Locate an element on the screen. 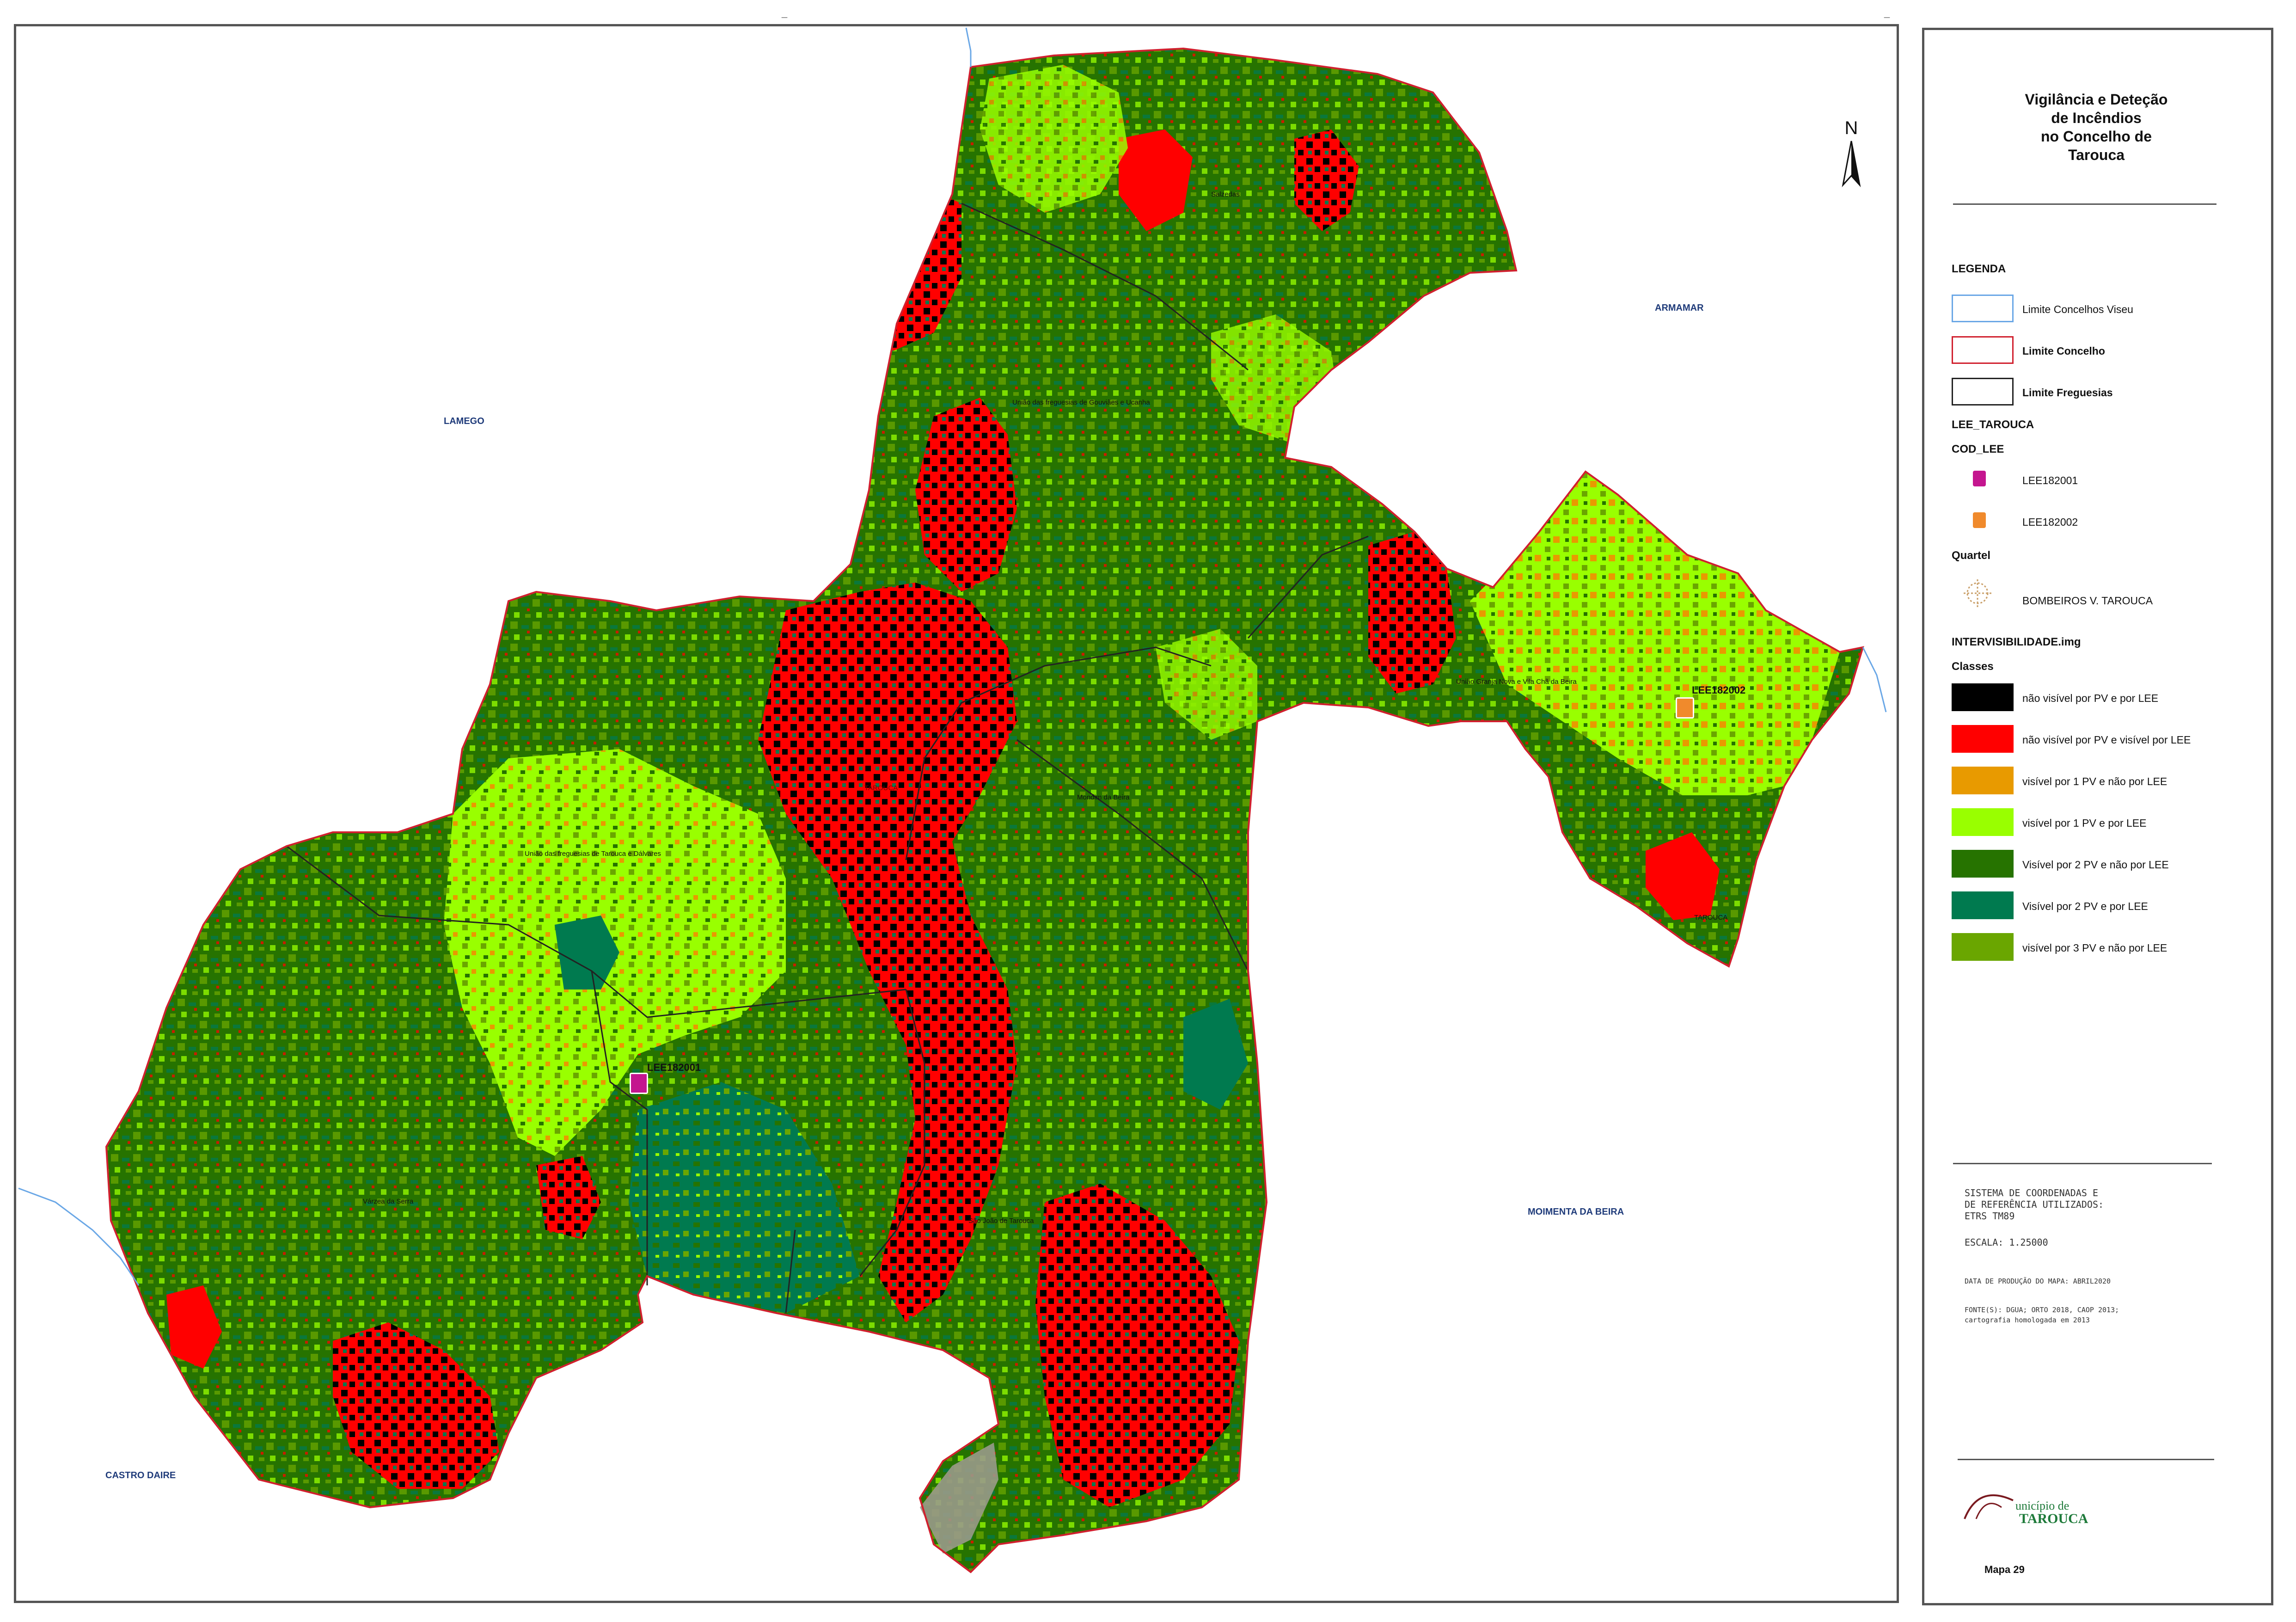 The height and width of the screenshot is (1622, 2296). crs-line-2: DE REFERÊNCIA UTILIZADOS: is located at coordinates (2034, 1204).